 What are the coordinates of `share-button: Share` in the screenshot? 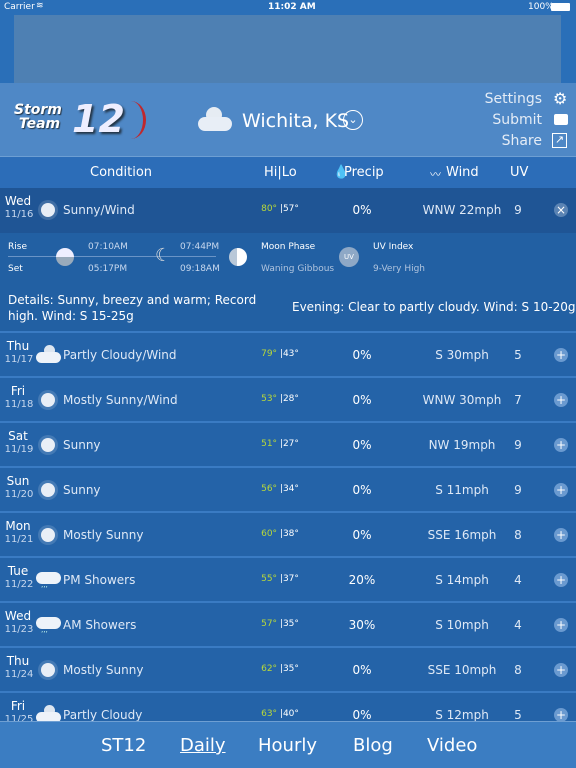 It's located at (522, 141).